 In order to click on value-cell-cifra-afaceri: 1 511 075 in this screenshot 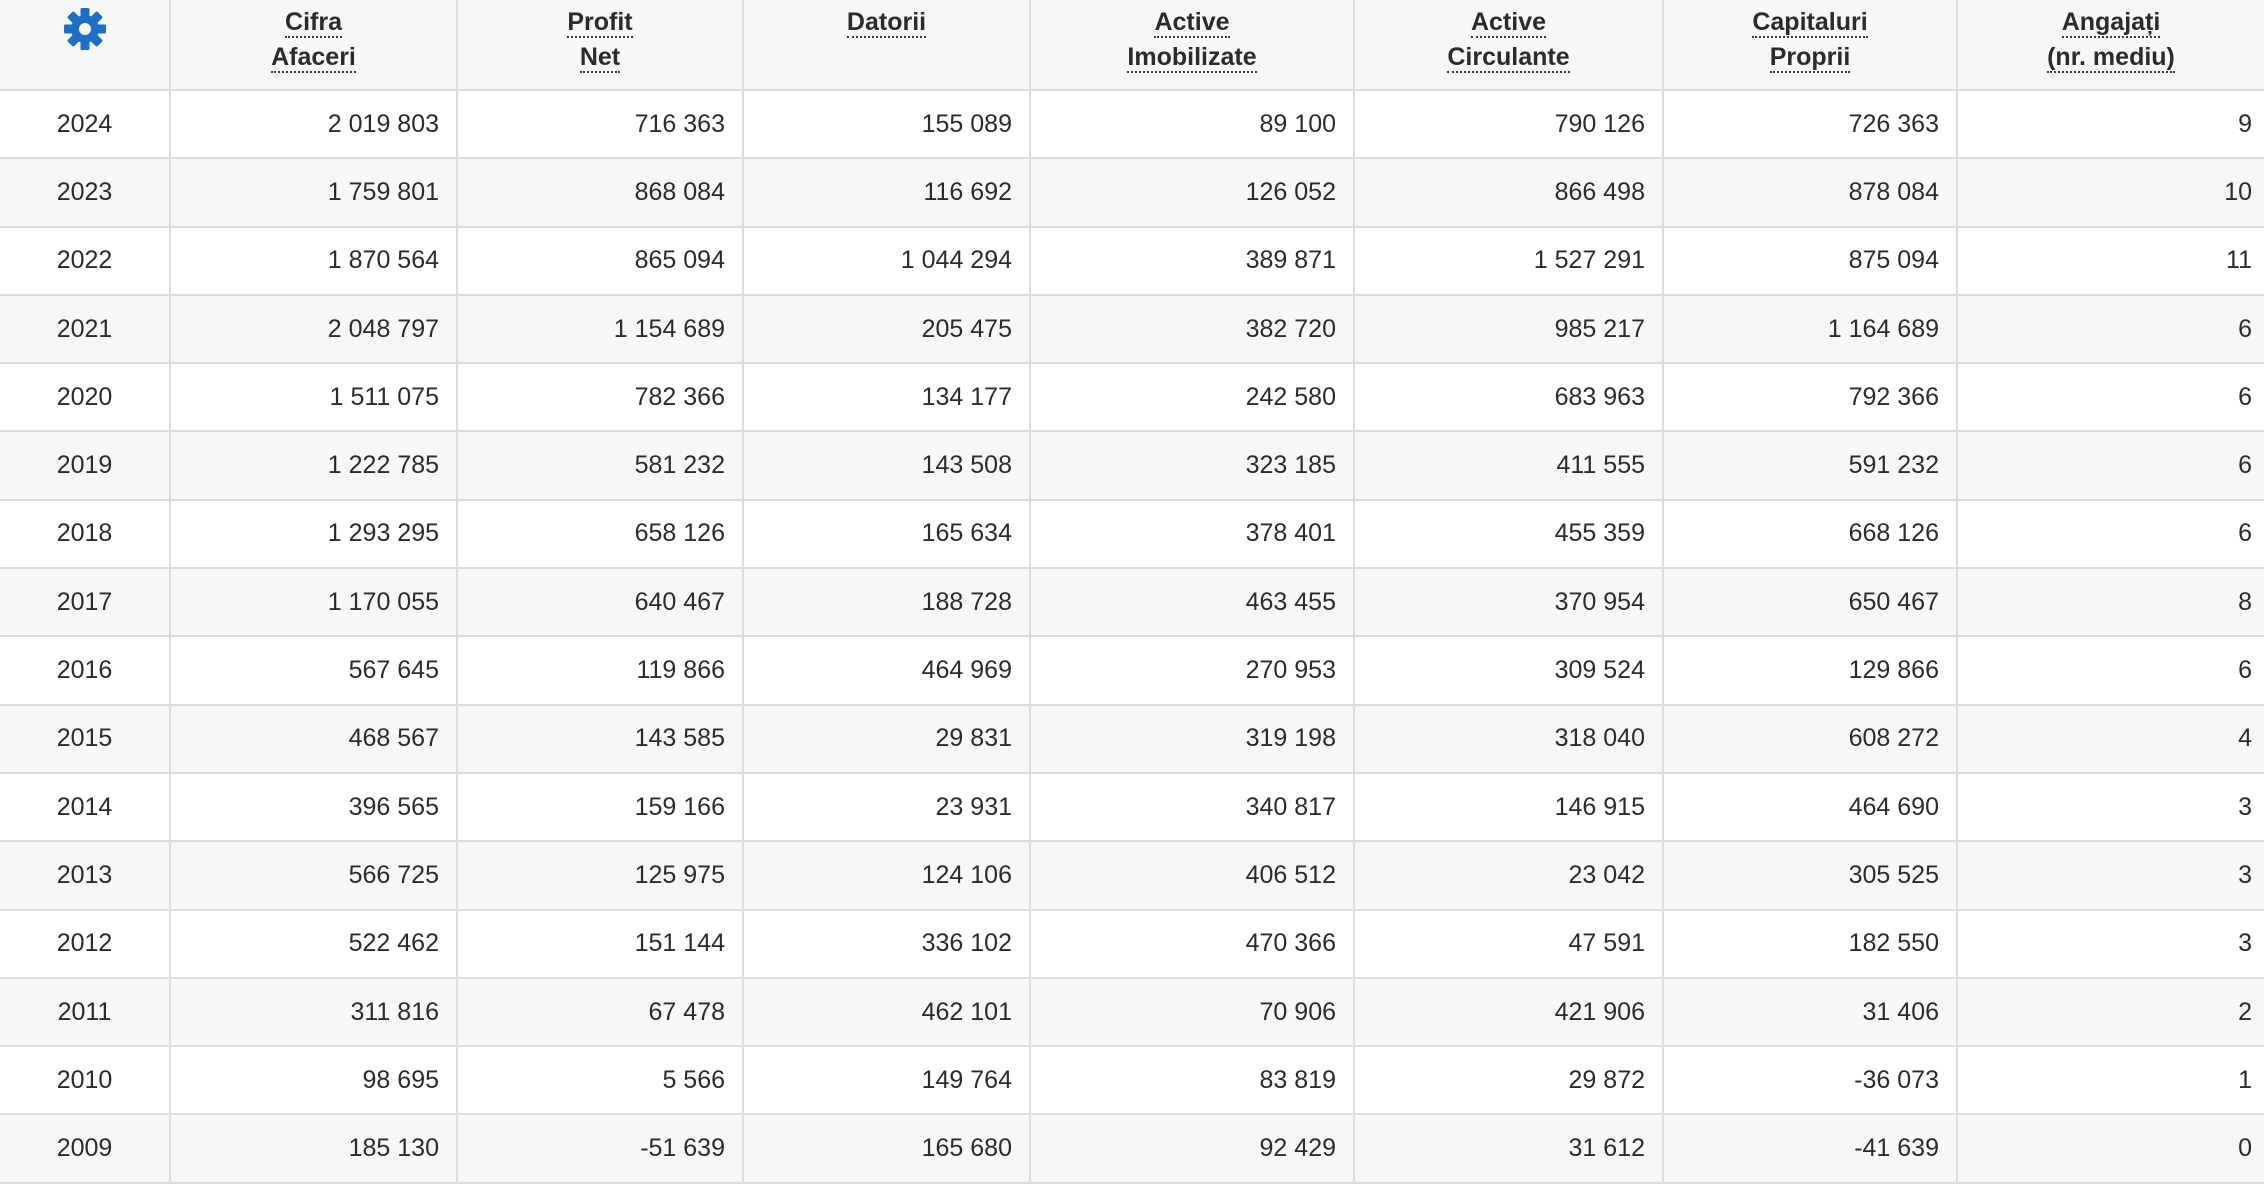, I will do `click(314, 398)`.